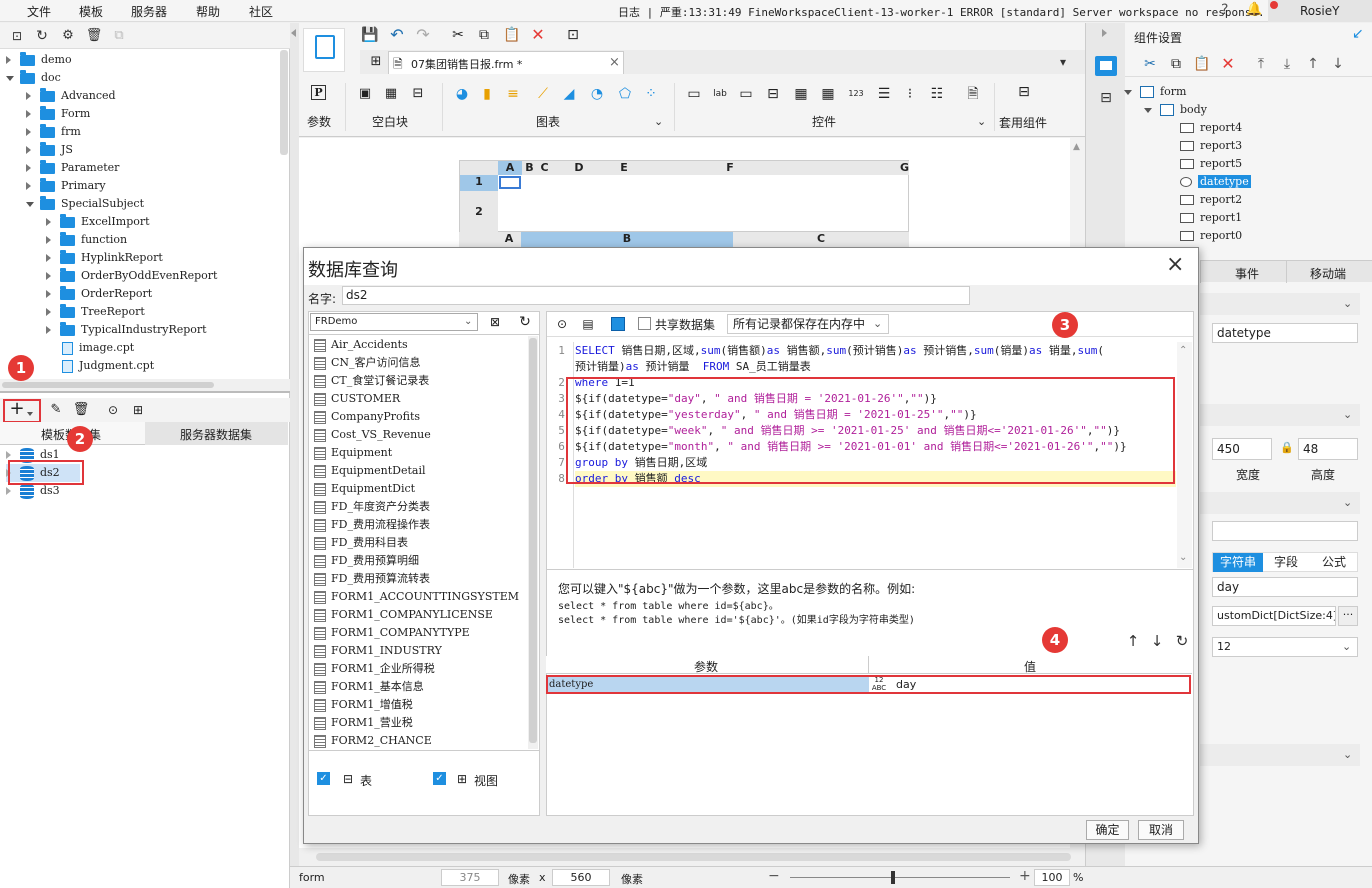 Image resolution: width=1372 pixels, height=888 pixels. What do you see at coordinates (1285, 531) in the screenshot?
I see `label-input` at bounding box center [1285, 531].